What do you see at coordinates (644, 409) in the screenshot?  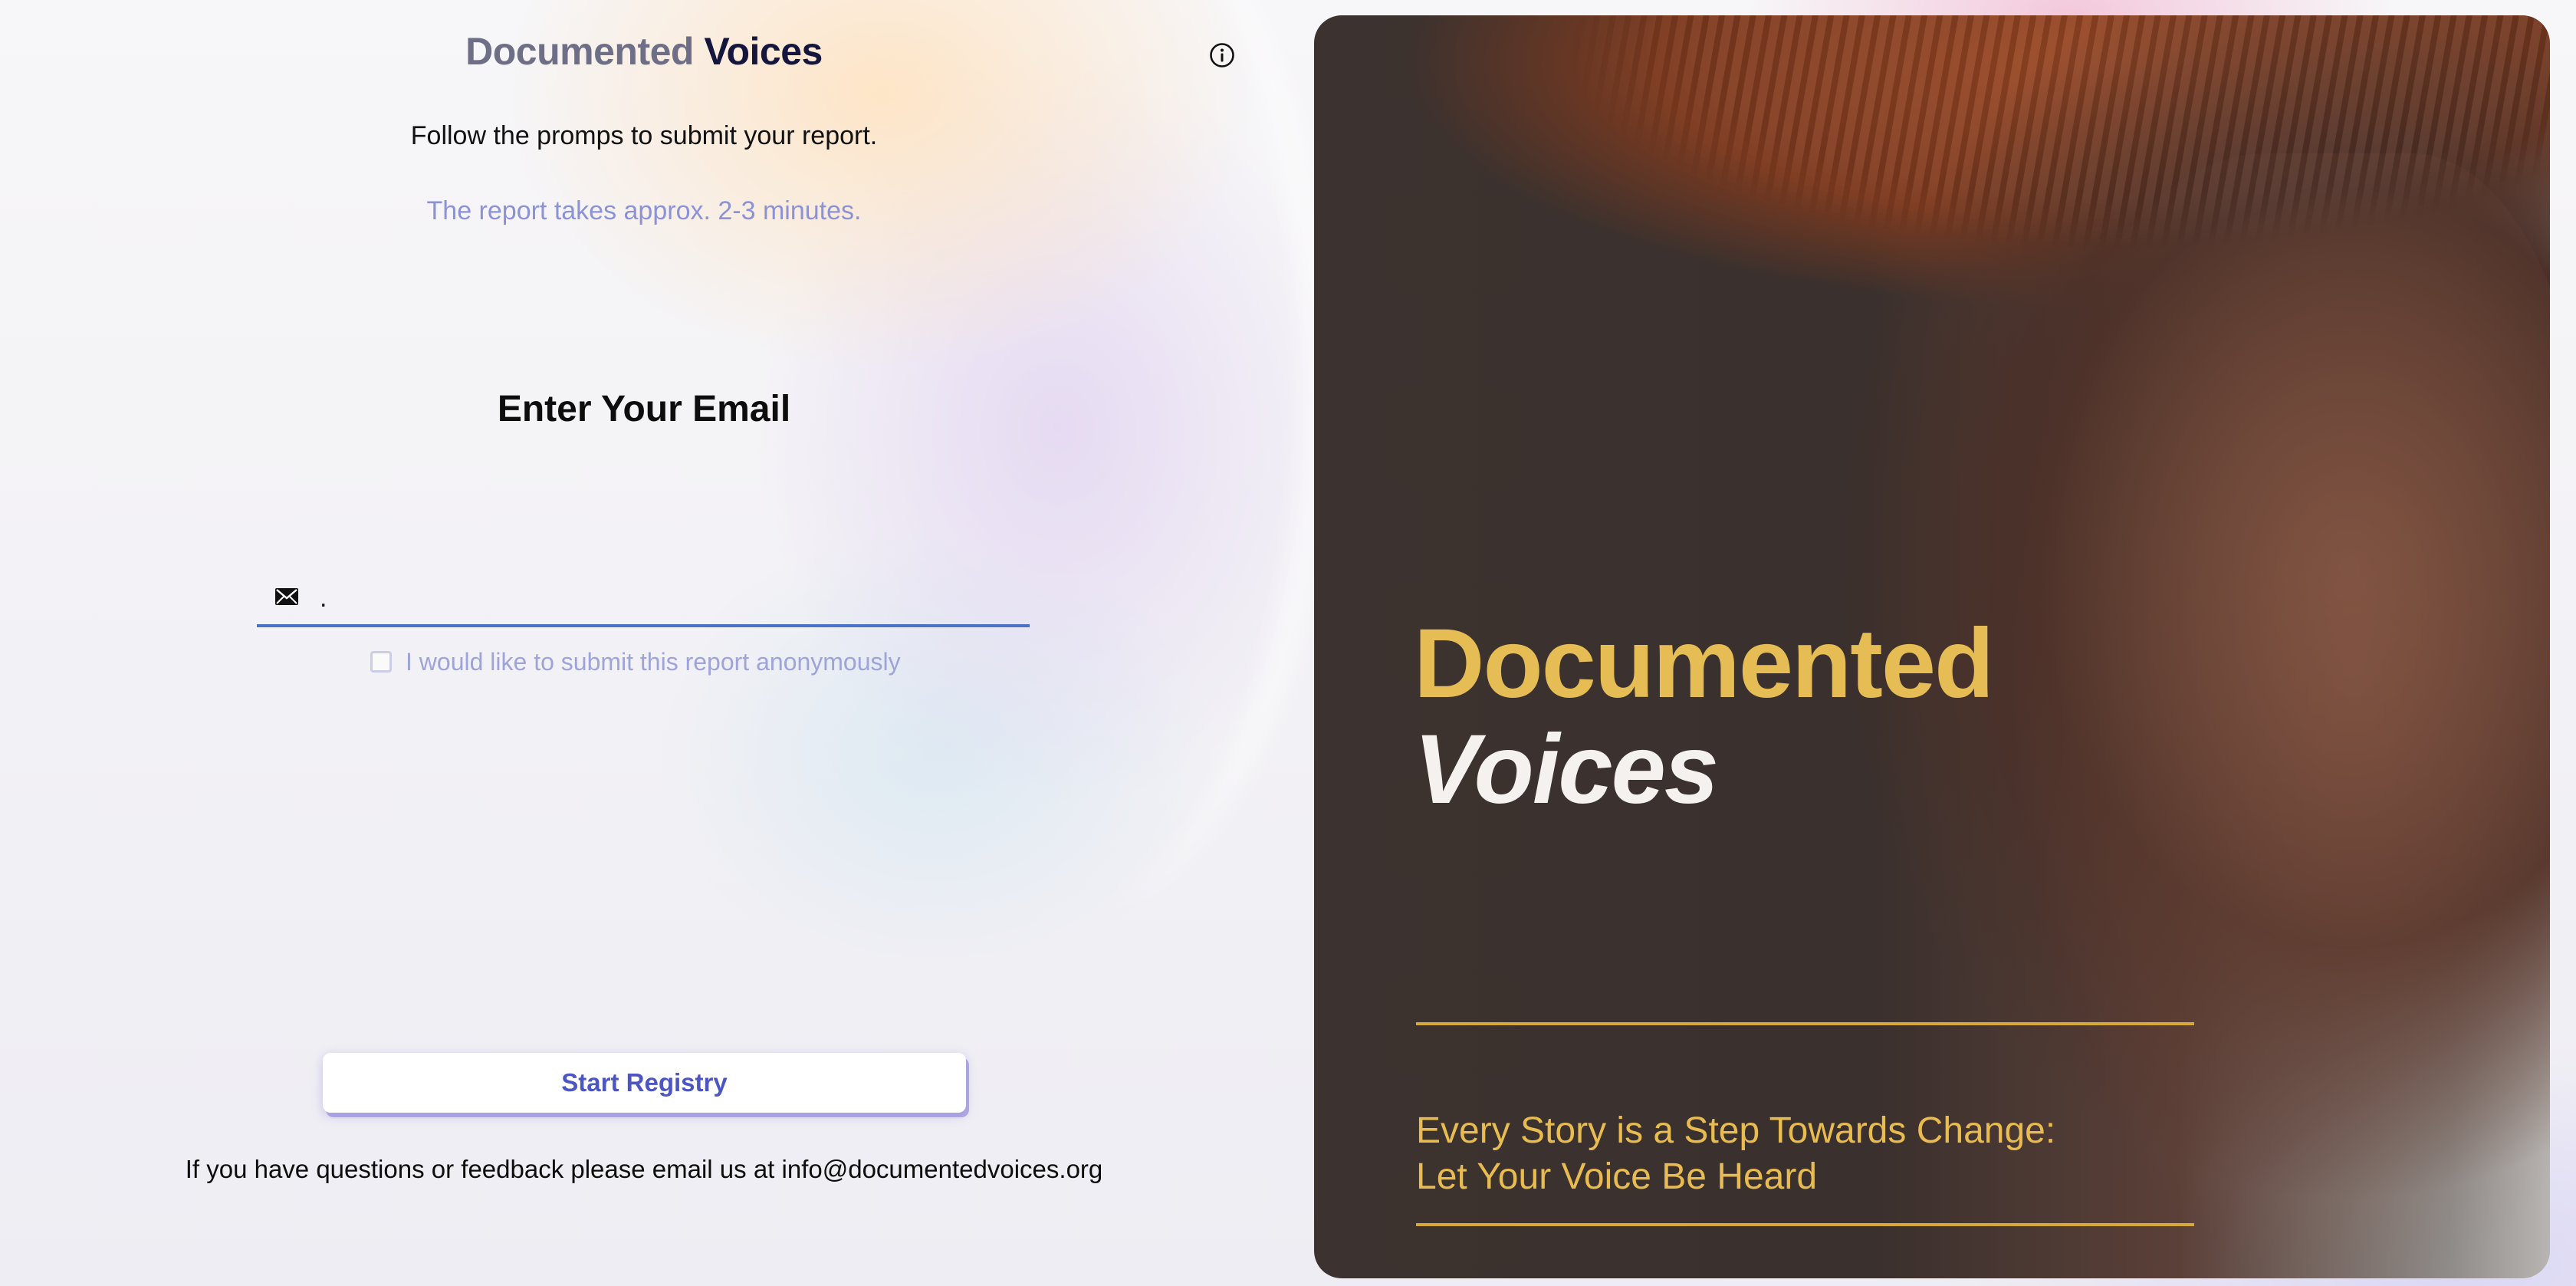 I see `page-title: Enter Your Email` at bounding box center [644, 409].